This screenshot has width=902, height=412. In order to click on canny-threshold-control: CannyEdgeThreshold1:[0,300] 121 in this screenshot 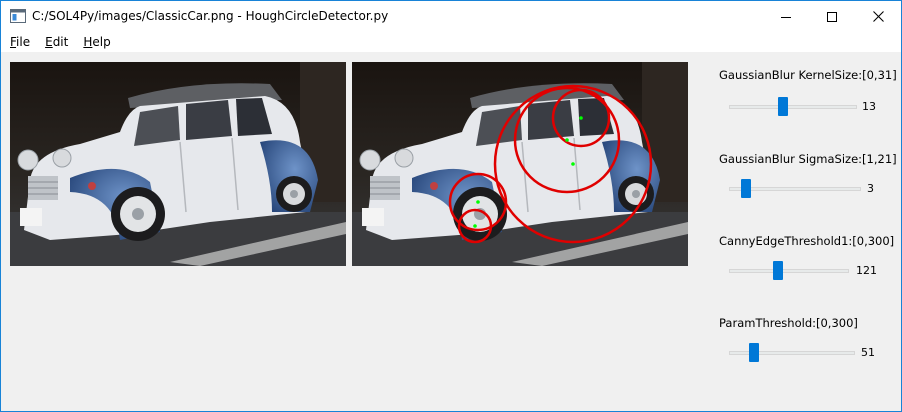, I will do `click(807, 257)`.